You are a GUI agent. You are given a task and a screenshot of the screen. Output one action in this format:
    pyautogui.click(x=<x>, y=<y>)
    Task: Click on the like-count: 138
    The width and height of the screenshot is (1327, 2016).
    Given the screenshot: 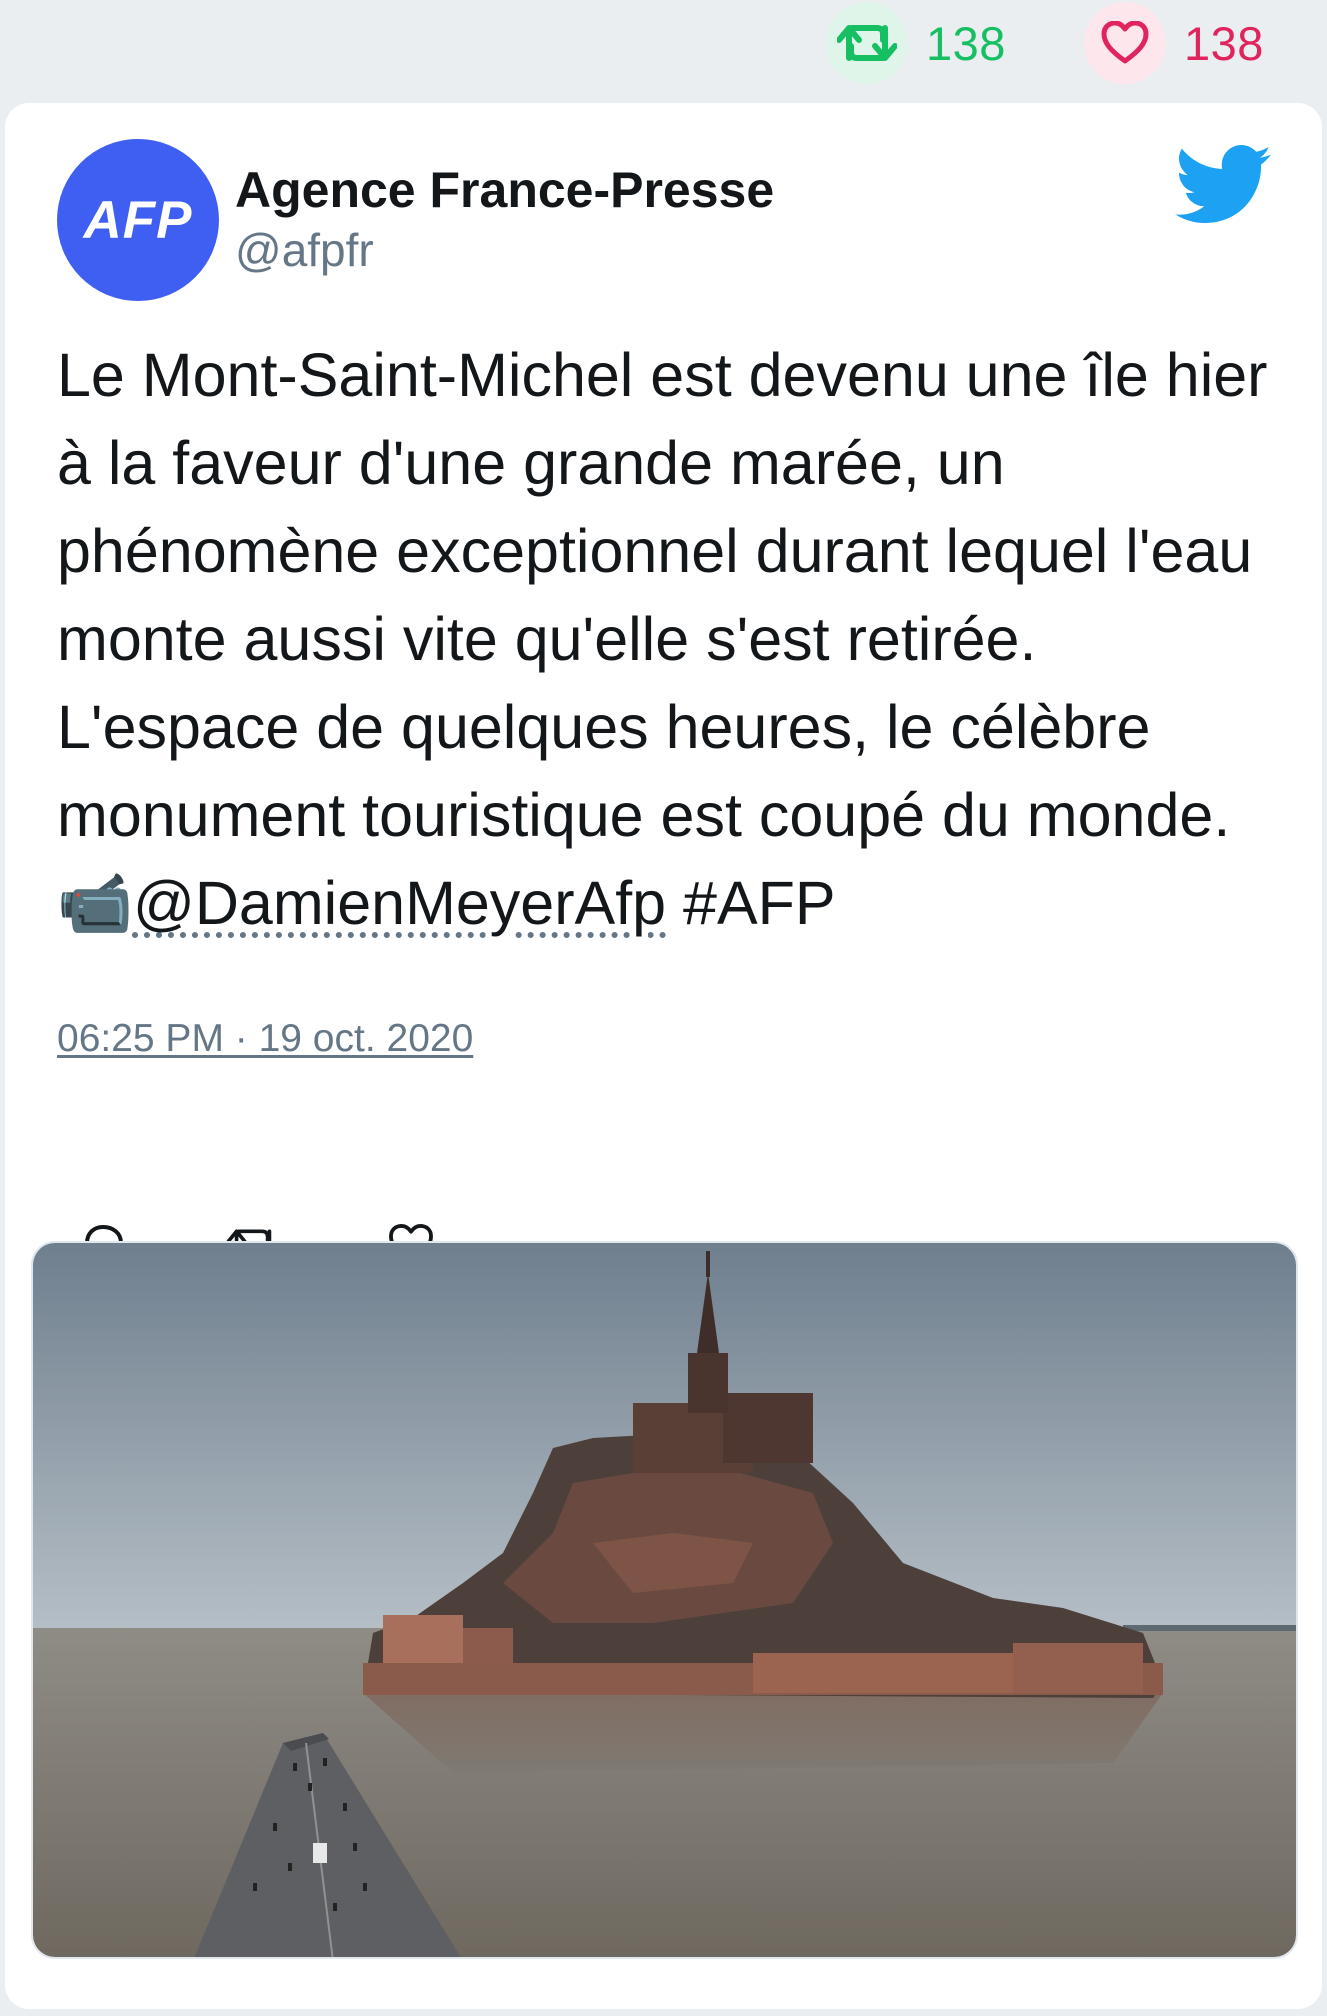 What is the action you would take?
    pyautogui.click(x=1224, y=43)
    